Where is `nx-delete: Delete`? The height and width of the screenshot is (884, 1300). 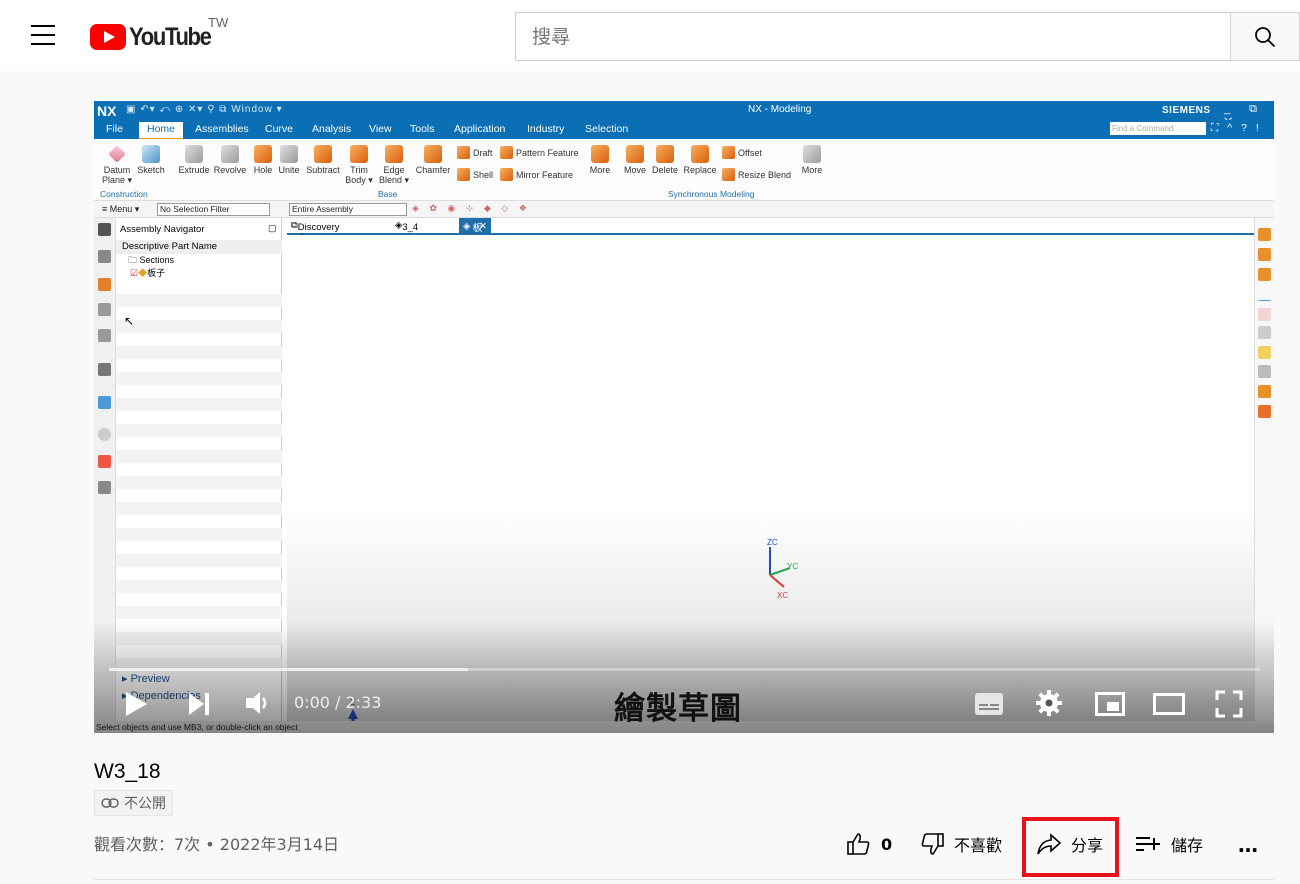
nx-delete: Delete is located at coordinates (665, 159).